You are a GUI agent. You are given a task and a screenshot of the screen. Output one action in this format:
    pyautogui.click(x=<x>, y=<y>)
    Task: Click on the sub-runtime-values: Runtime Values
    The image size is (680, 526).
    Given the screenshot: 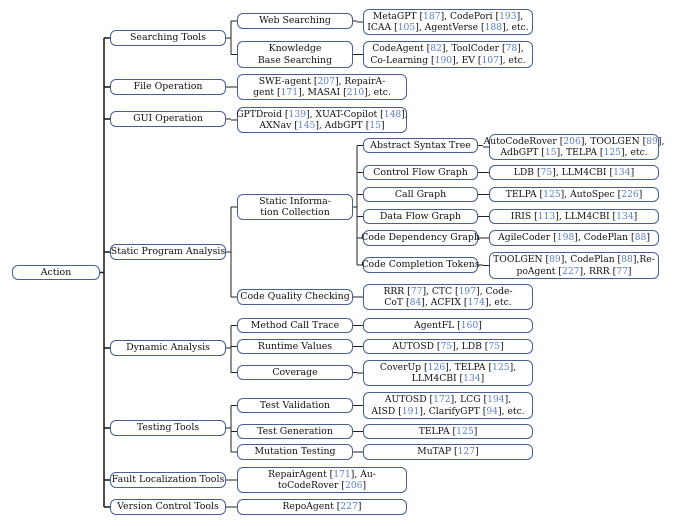 What is the action you would take?
    pyautogui.click(x=295, y=346)
    